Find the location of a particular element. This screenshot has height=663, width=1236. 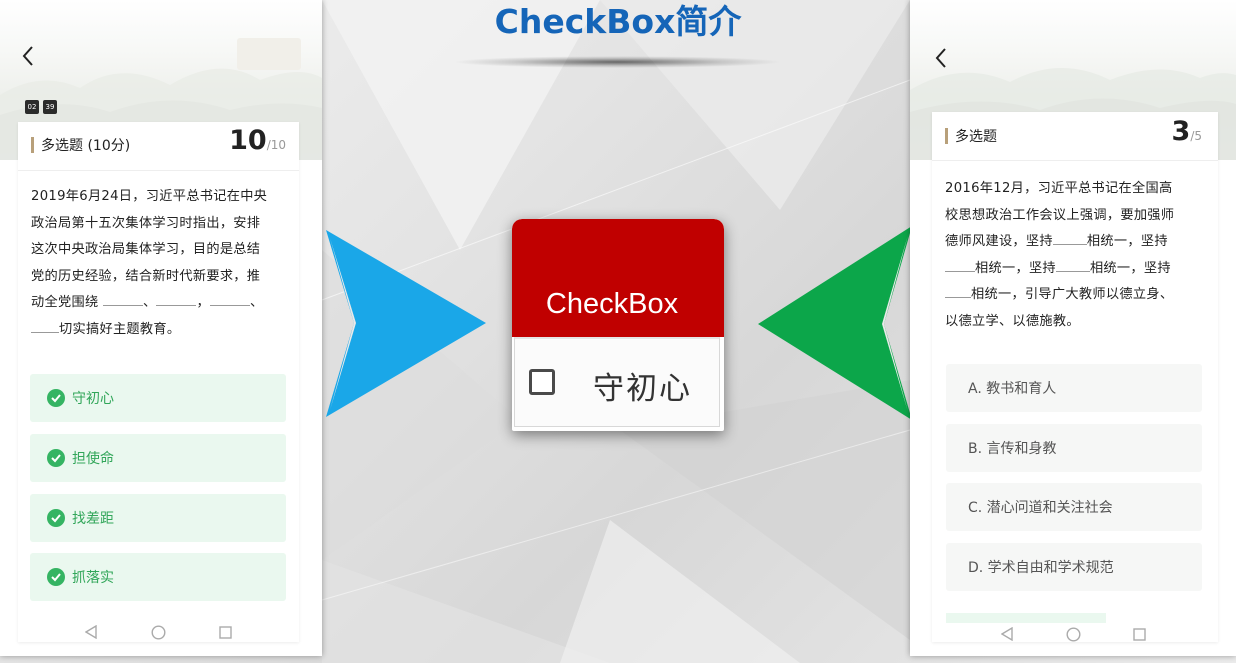

option-item: 找差距 is located at coordinates (158, 518).